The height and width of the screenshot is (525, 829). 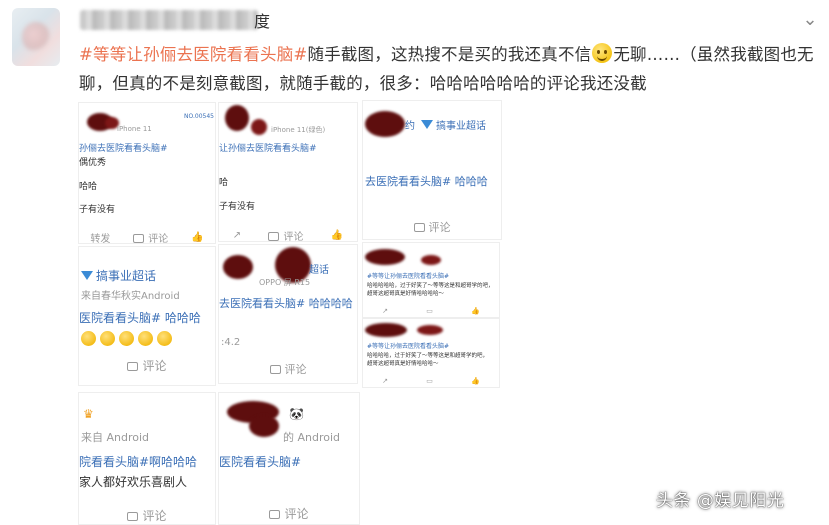 I want to click on text-line: 家人都好欢乐喜剧人, so click(x=133, y=482).